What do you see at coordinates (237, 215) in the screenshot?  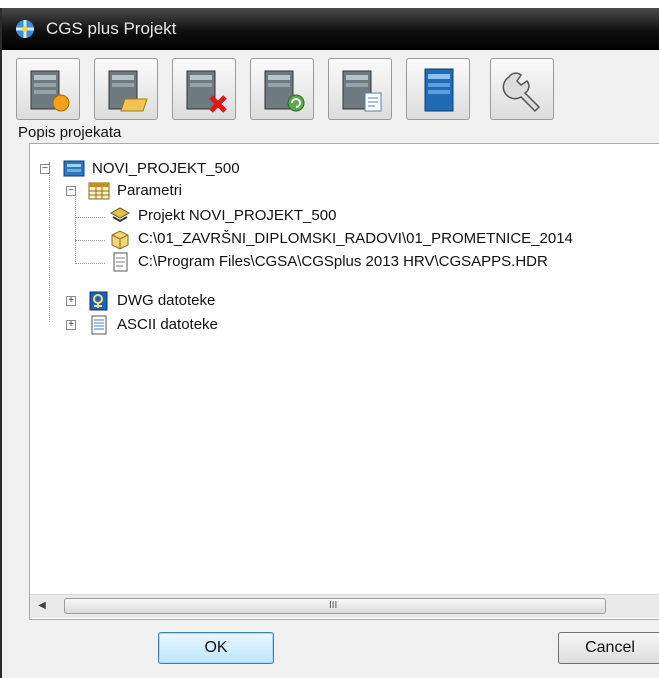 I see `tree-node-label: Projekt NOVI_PROJEKT_500` at bounding box center [237, 215].